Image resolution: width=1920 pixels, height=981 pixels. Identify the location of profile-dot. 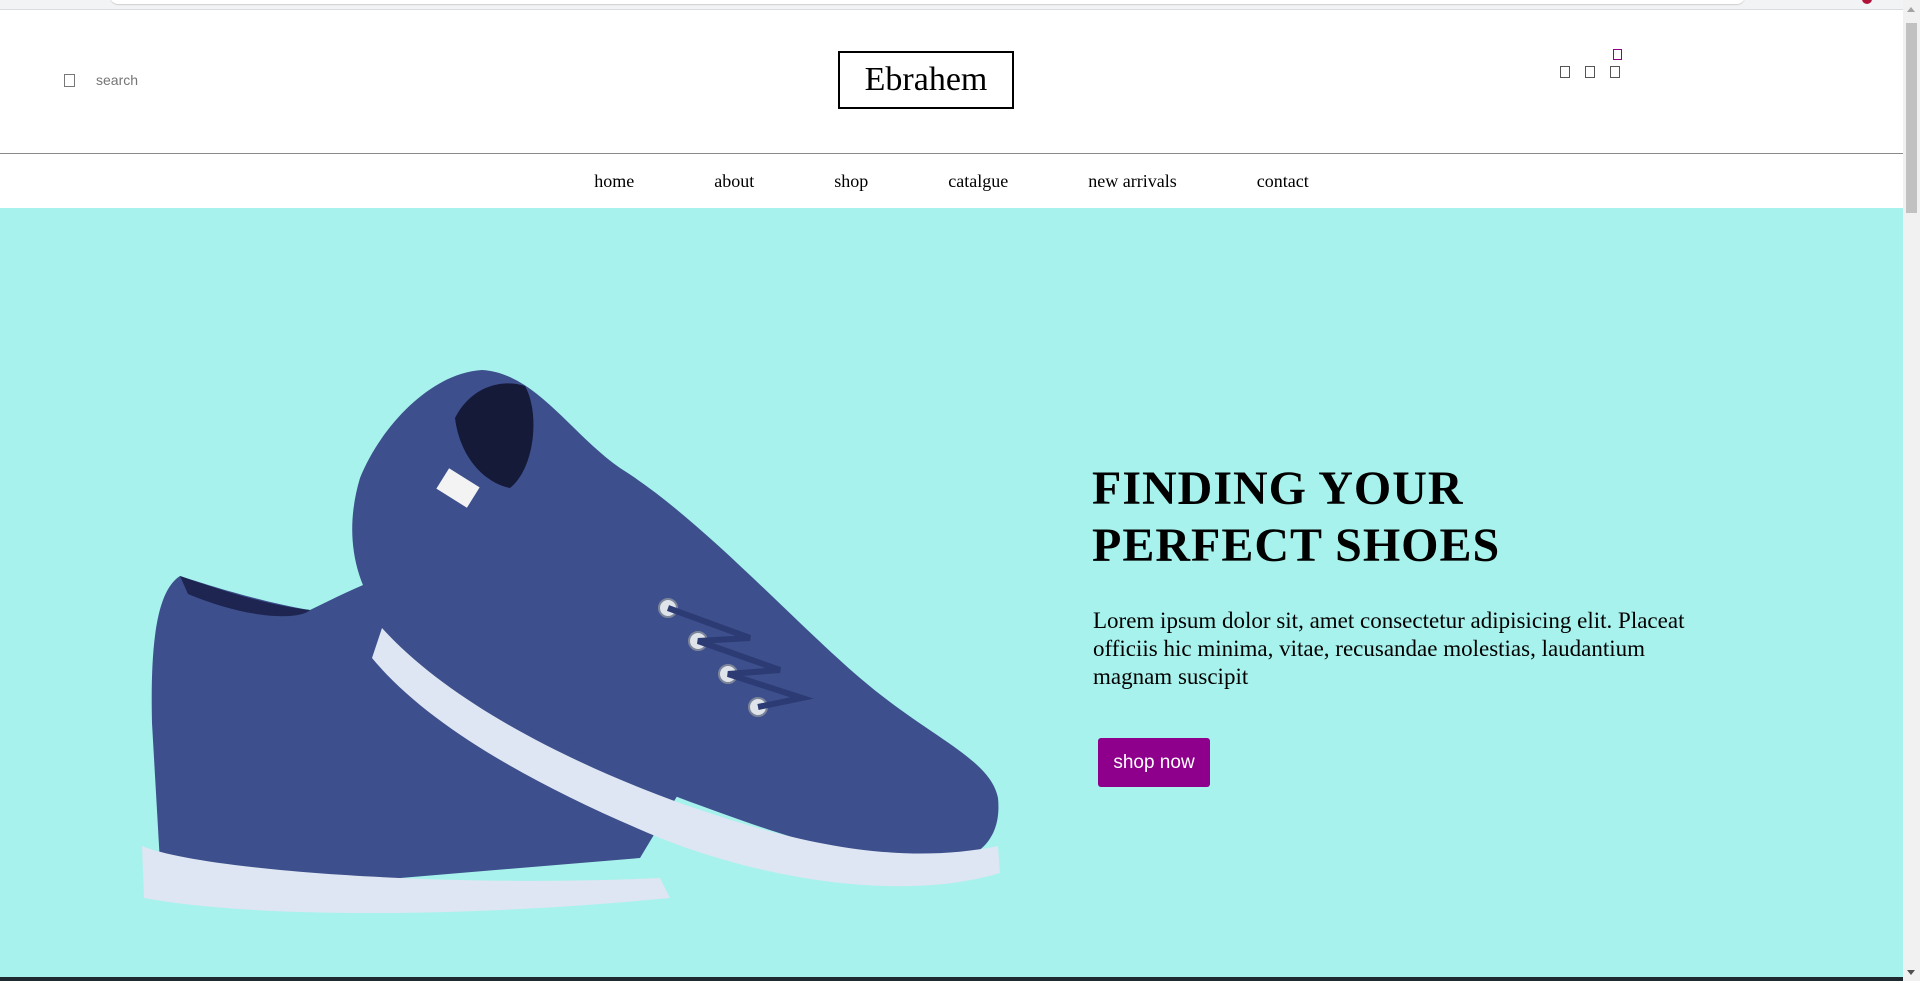
(1867, 2).